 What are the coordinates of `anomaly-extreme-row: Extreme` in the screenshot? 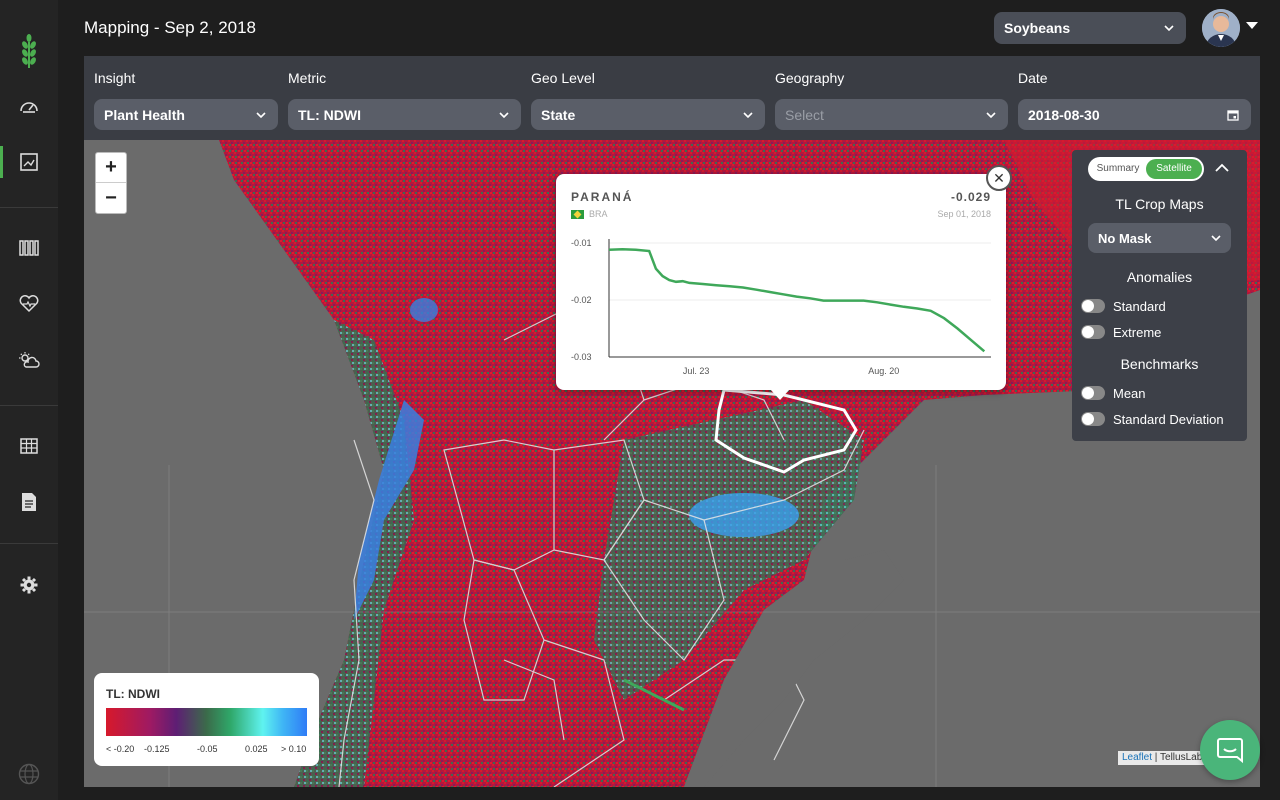 It's located at (1121, 332).